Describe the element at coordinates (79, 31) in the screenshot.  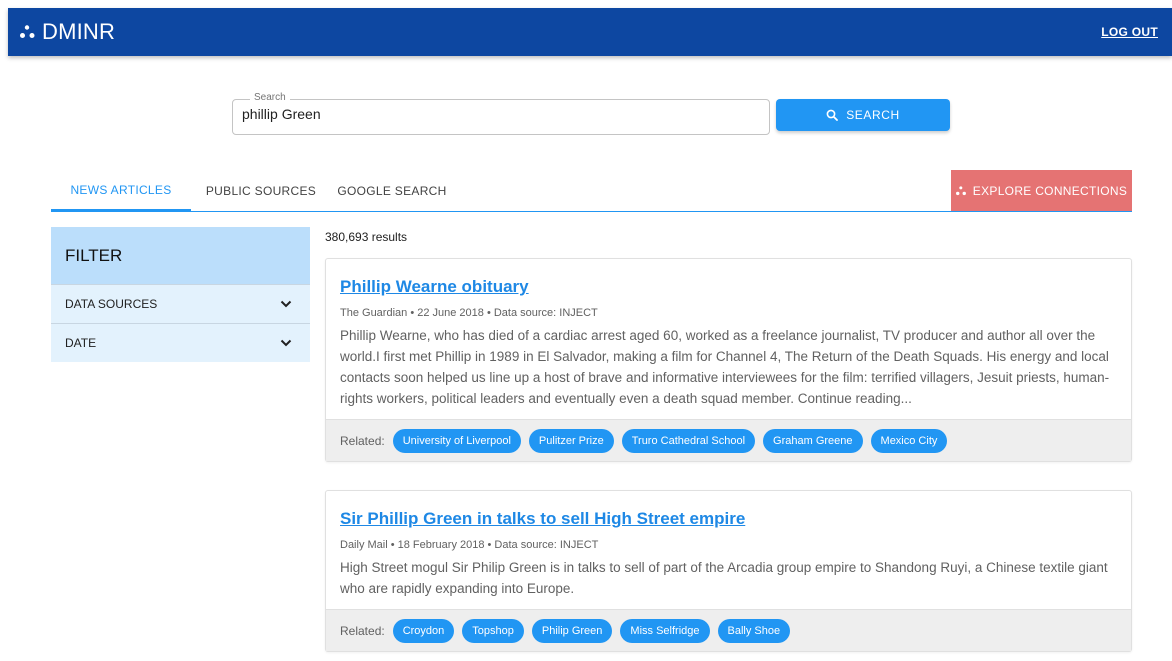
I see `app-title: DMINR` at that location.